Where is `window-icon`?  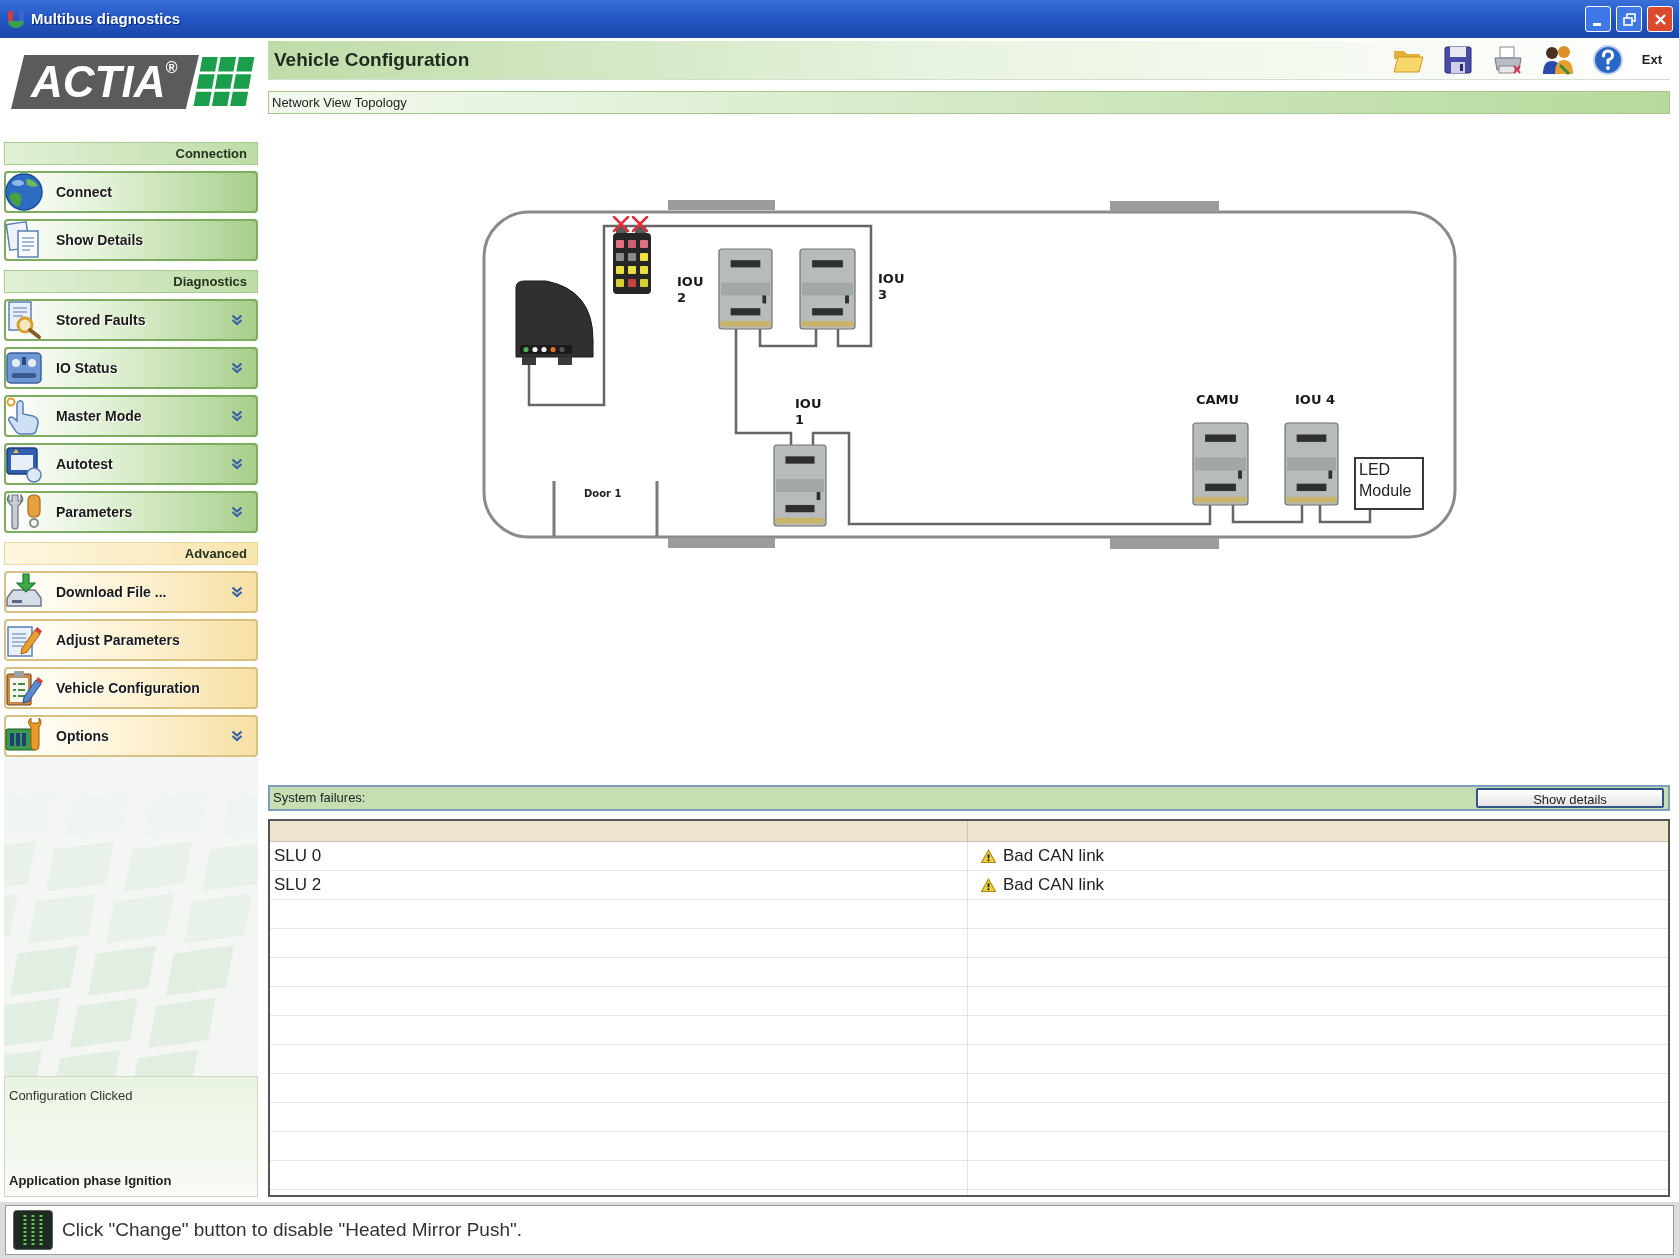
window-icon is located at coordinates (24, 464).